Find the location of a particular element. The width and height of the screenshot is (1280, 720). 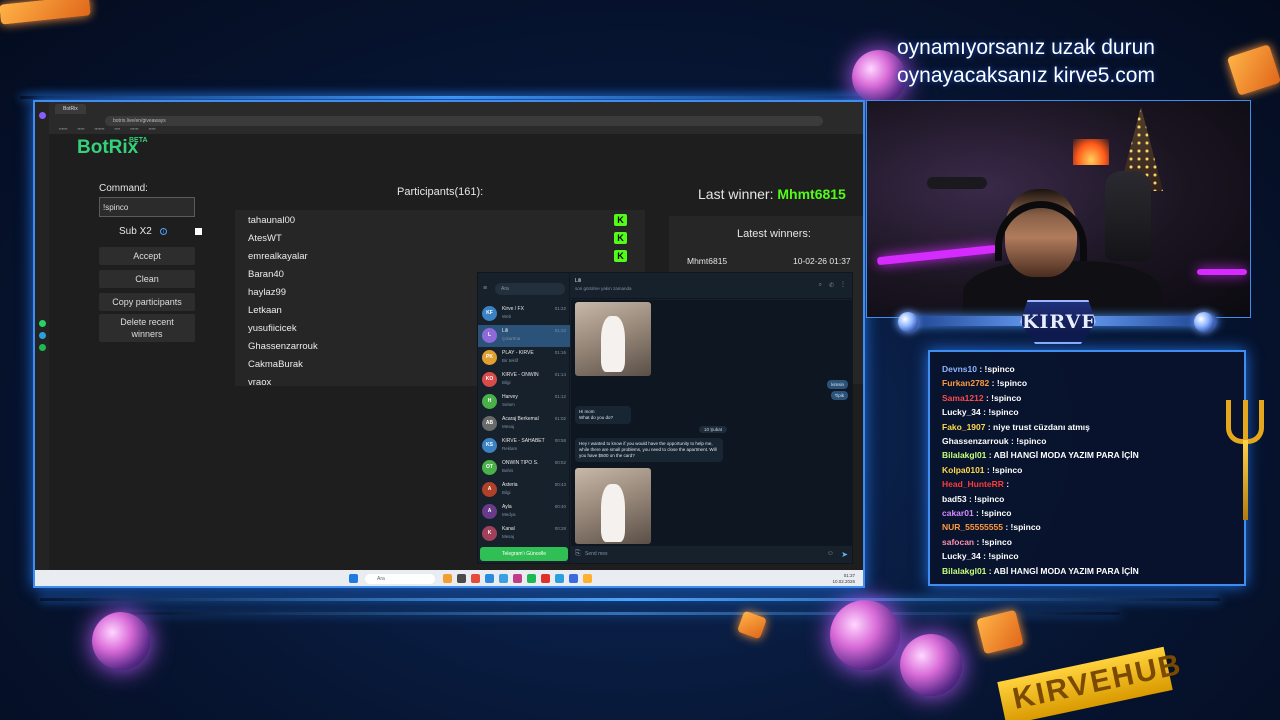

chat-username: safocan is located at coordinates (958, 542).